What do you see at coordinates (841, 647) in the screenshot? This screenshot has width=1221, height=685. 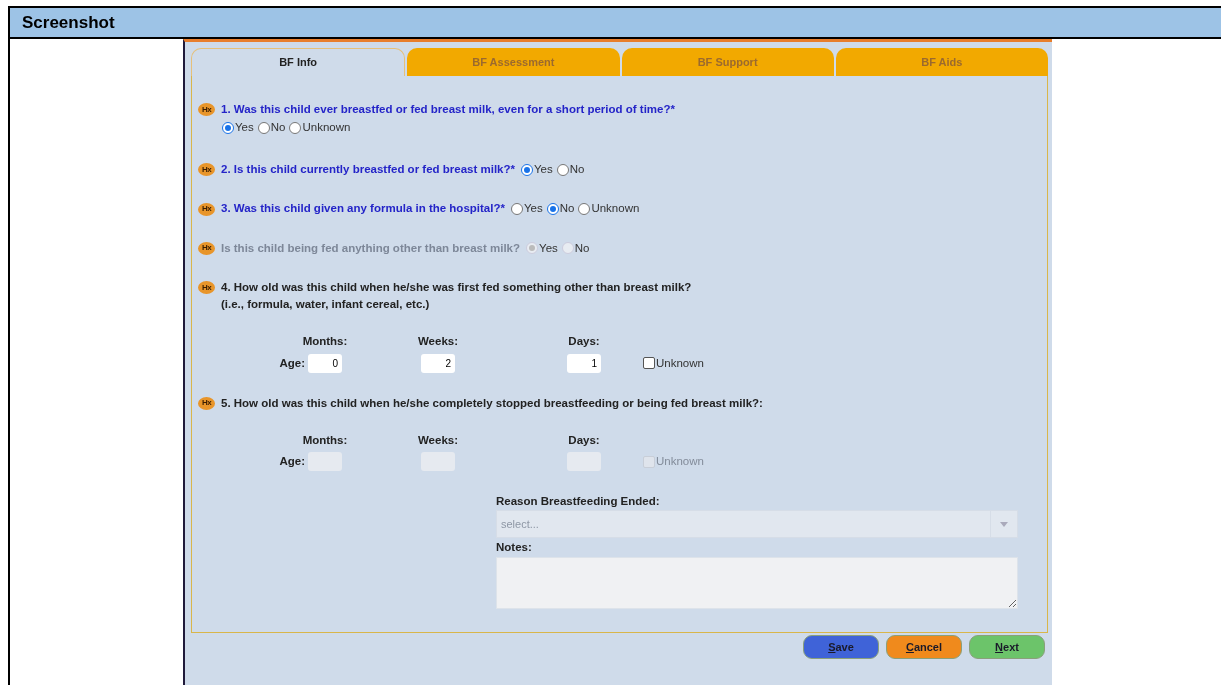 I see `action-button: Save` at bounding box center [841, 647].